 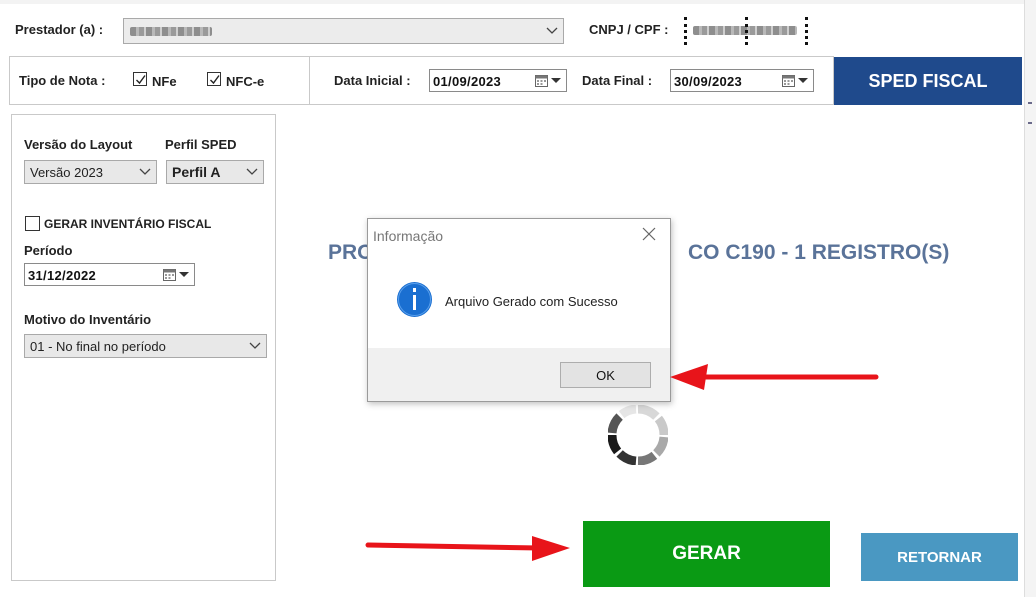 I want to click on data-inicial-label: Data Inicial :, so click(x=372, y=80).